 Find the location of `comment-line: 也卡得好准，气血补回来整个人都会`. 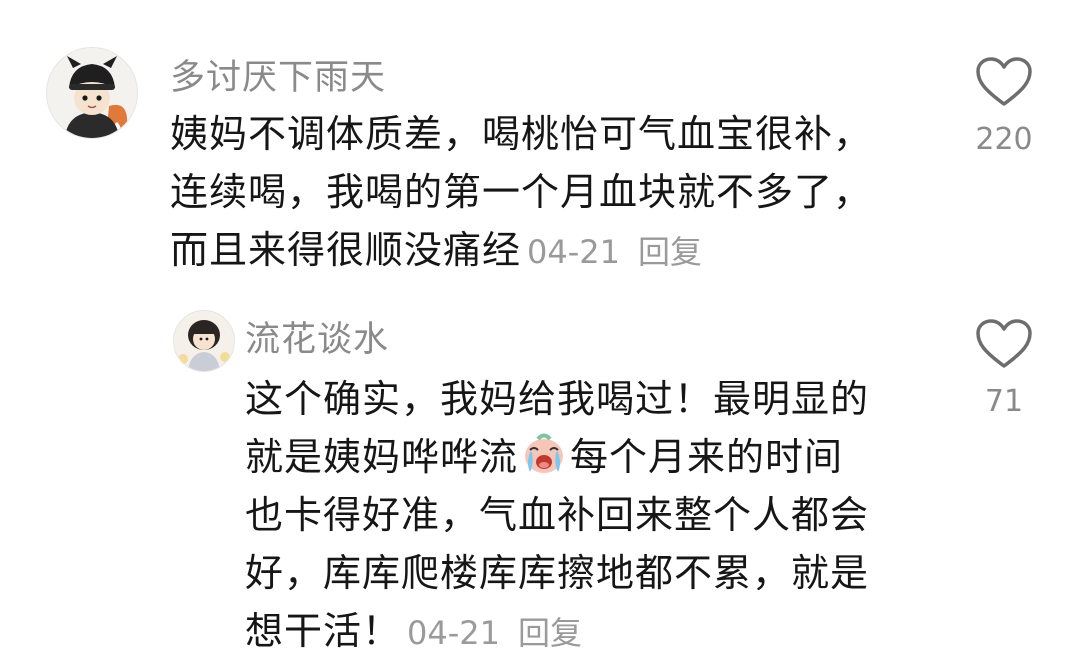

comment-line: 也卡得好准，气血补回来整个人都会 is located at coordinates (557, 515).